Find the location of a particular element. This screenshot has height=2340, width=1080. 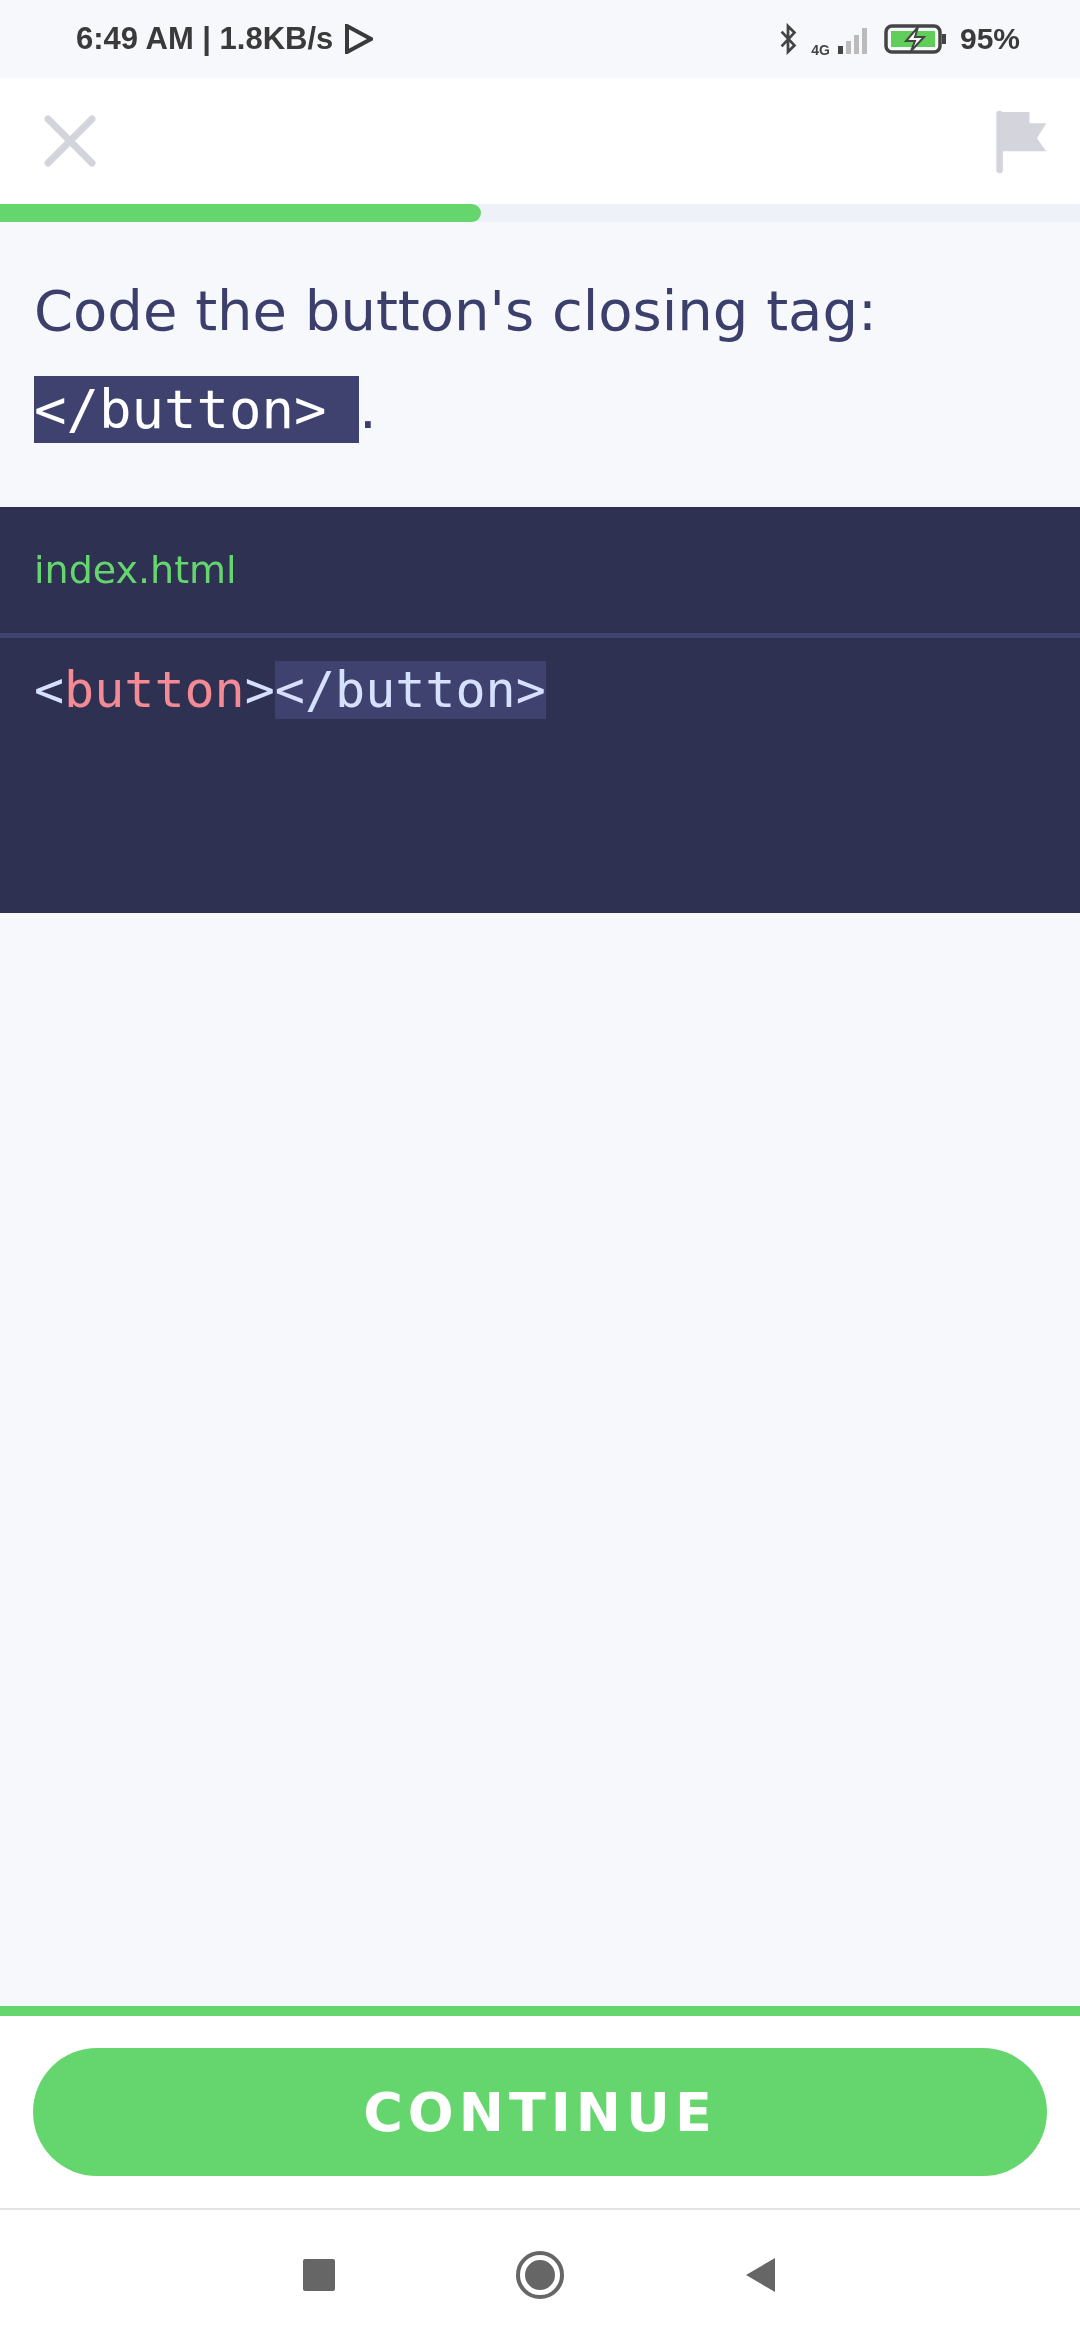

battery-icon is located at coordinates (915, 39).